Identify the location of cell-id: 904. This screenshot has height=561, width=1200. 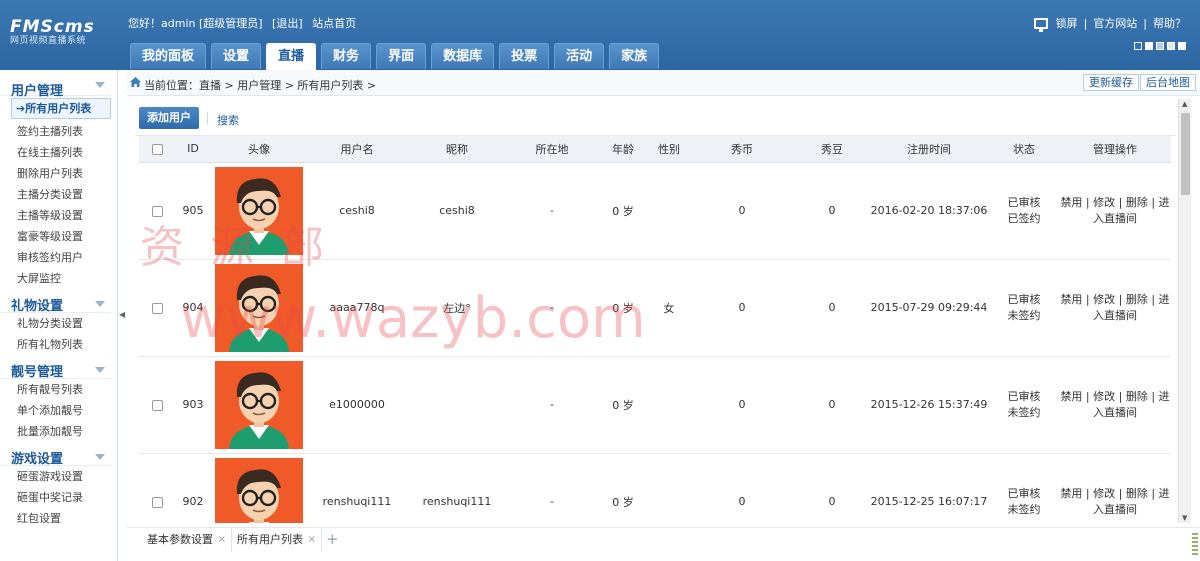
(193, 308).